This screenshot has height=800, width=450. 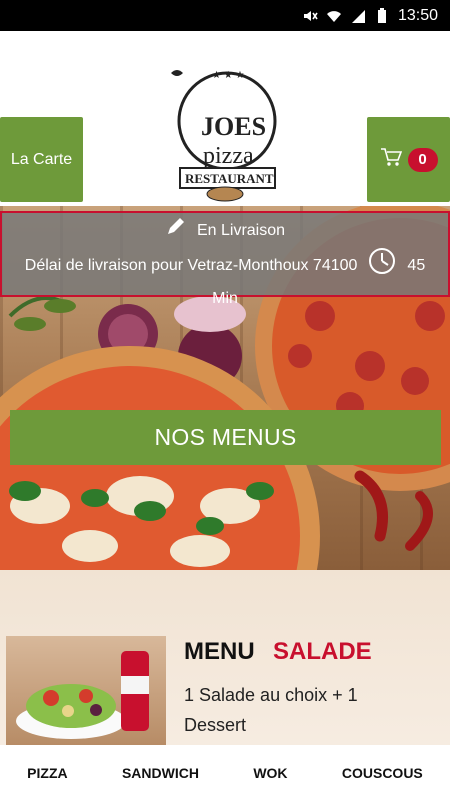 I want to click on cart-count-badge: 0, so click(x=422, y=159).